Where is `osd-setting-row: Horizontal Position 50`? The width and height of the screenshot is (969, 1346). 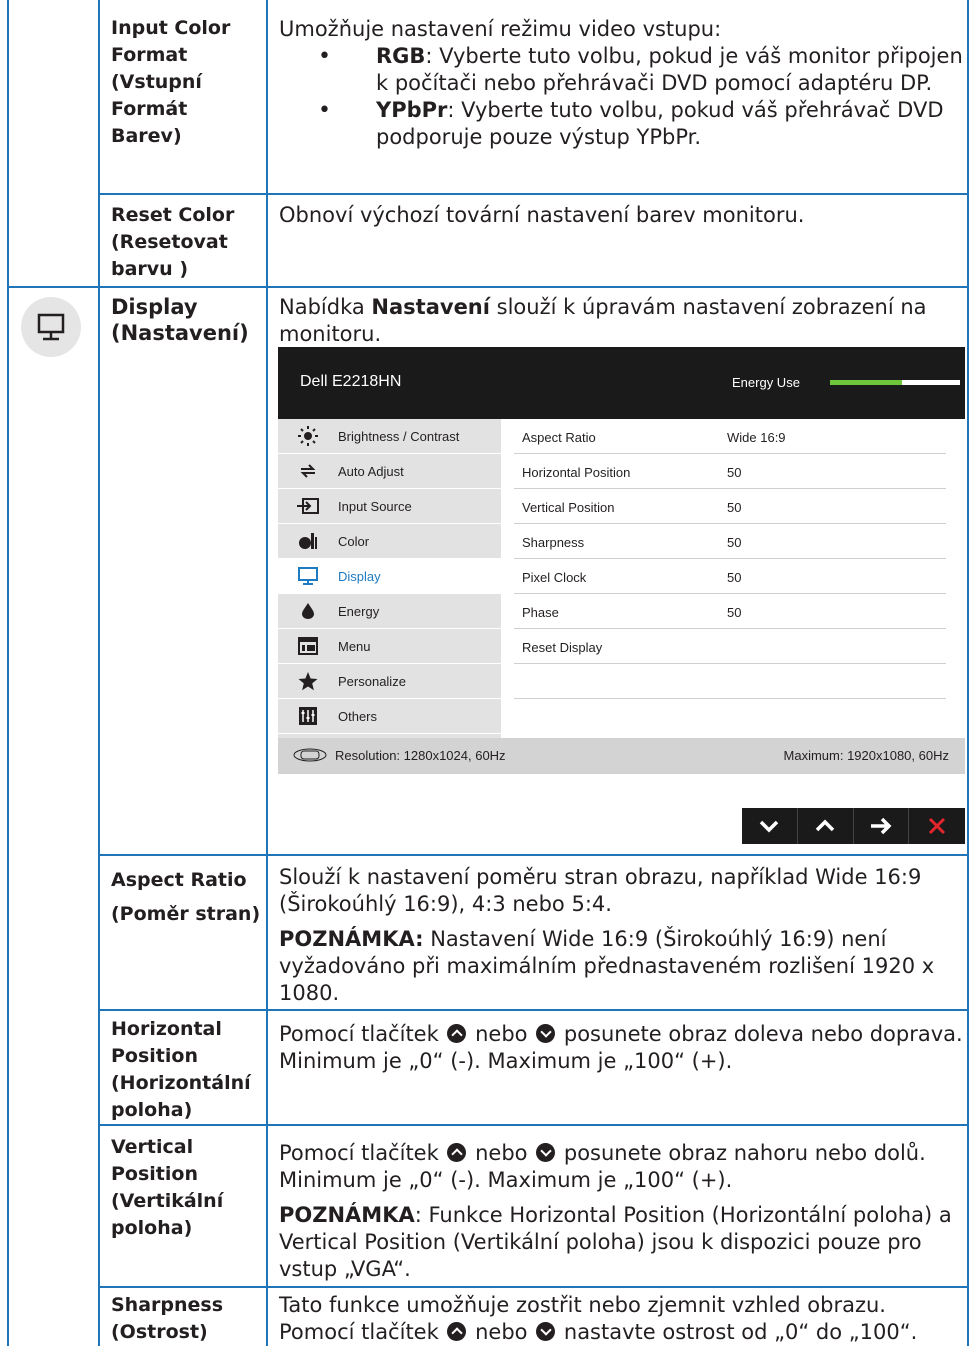 osd-setting-row: Horizontal Position 50 is located at coordinates (730, 471).